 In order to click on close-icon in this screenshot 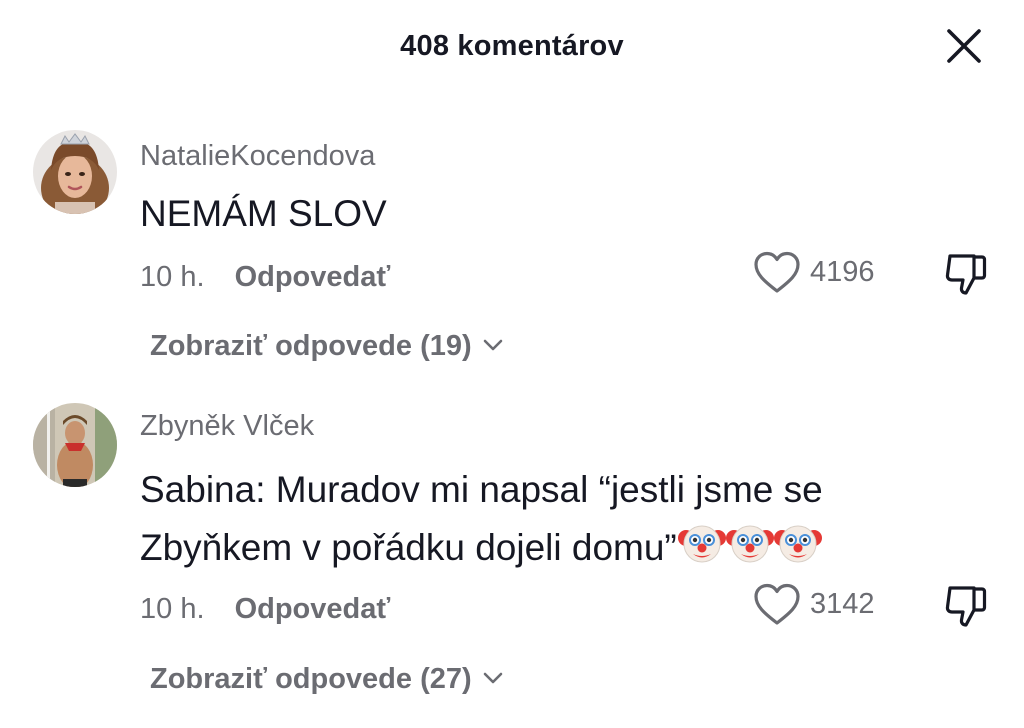, I will do `click(964, 46)`.